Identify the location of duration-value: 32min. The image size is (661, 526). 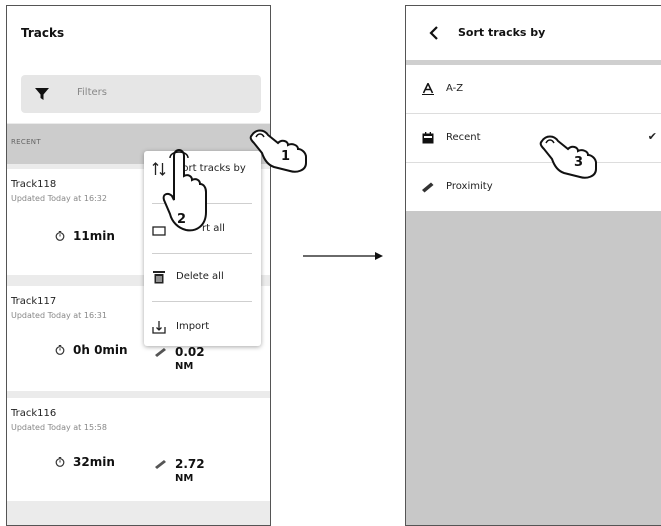
(94, 462).